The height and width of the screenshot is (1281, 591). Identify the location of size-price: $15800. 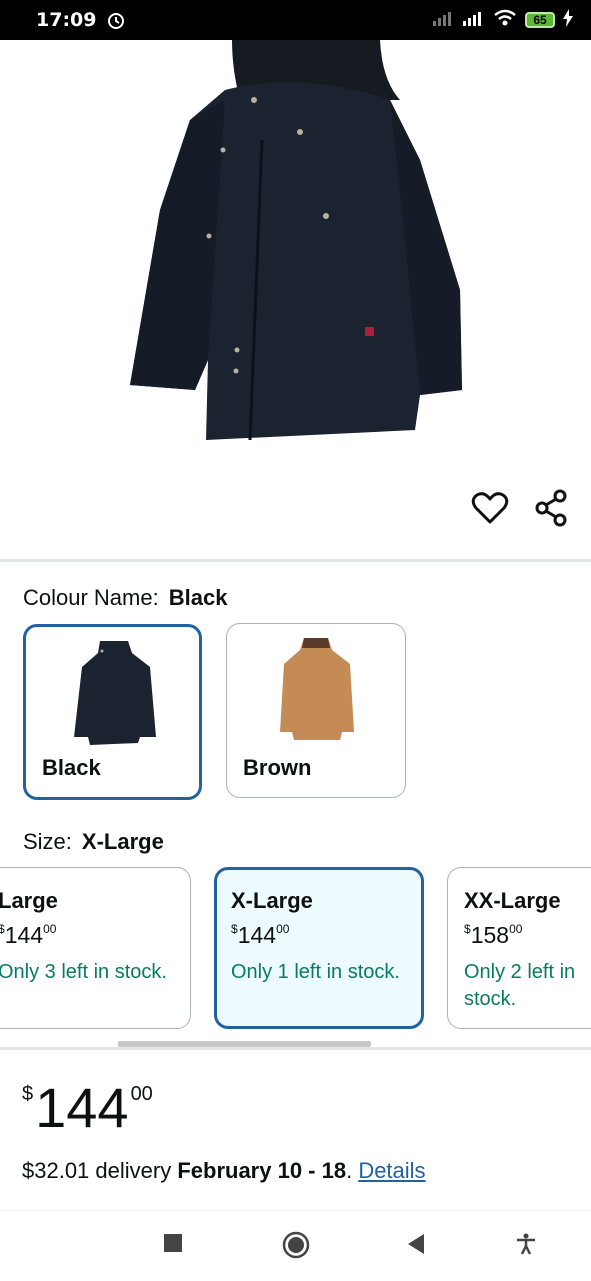
(493, 935).